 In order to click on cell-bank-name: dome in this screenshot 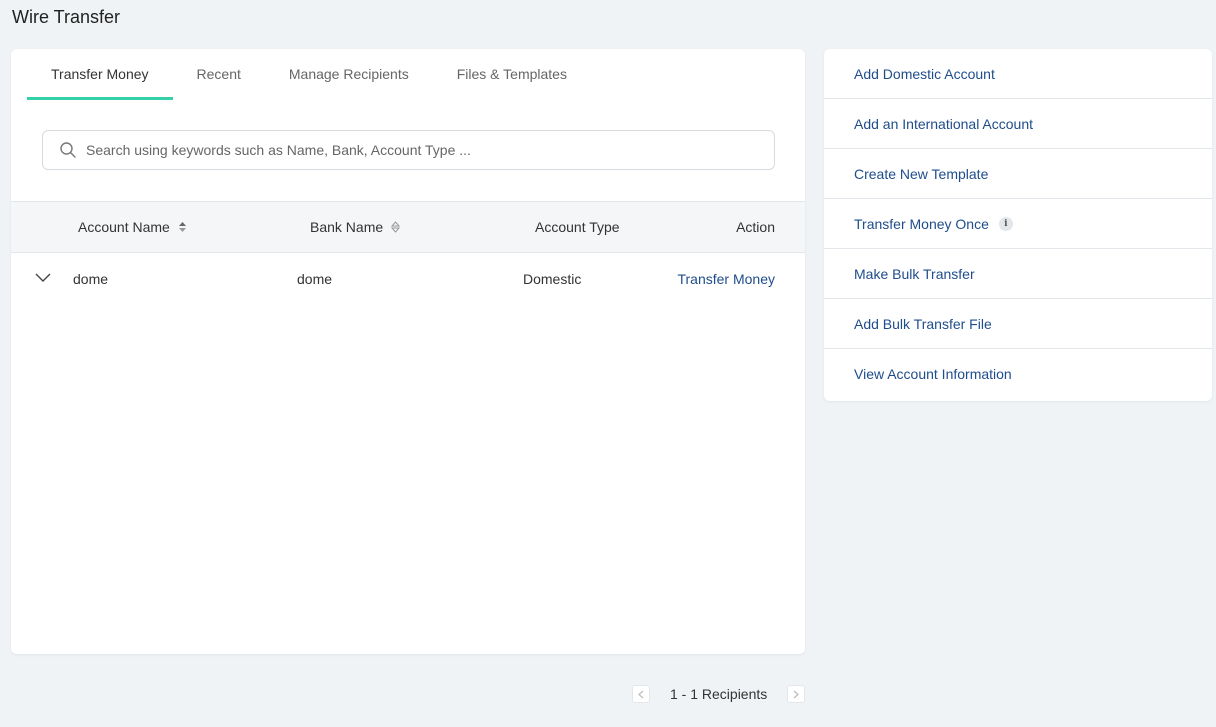, I will do `click(315, 279)`.